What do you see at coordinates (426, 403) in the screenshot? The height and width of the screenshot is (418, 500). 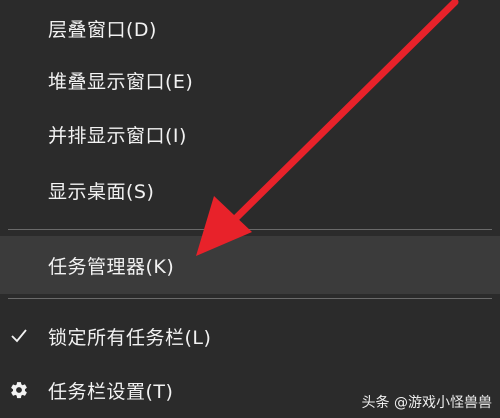 I see `watermark: 头条 @游戏小怪兽兽` at bounding box center [426, 403].